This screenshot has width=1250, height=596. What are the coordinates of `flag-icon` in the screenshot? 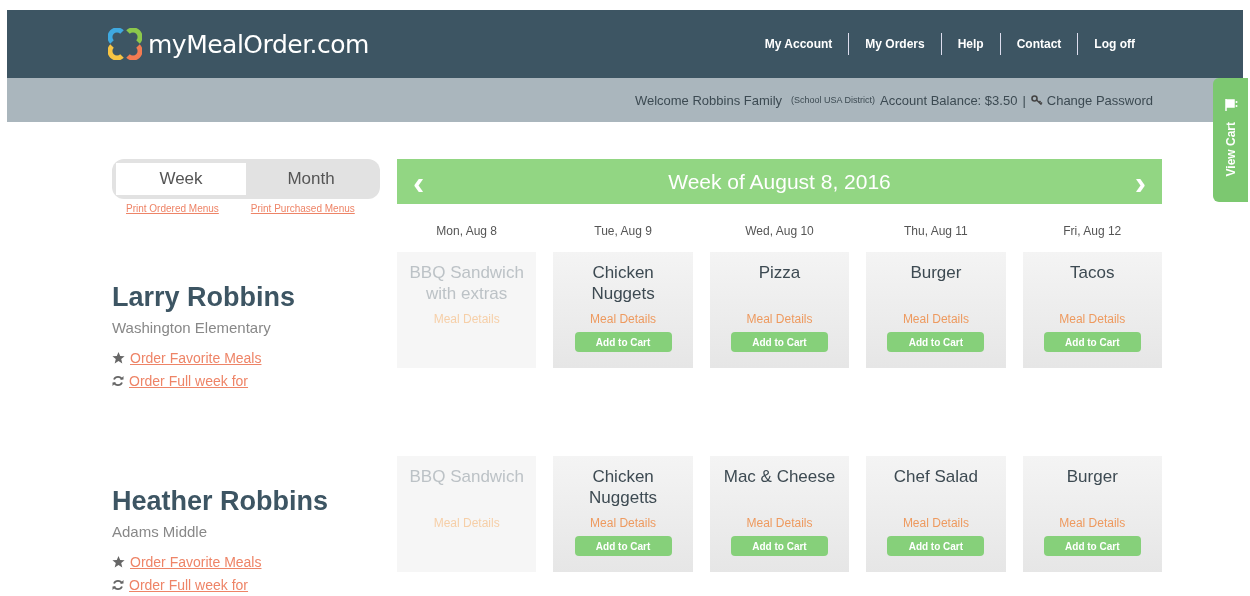 It's located at (1230, 105).